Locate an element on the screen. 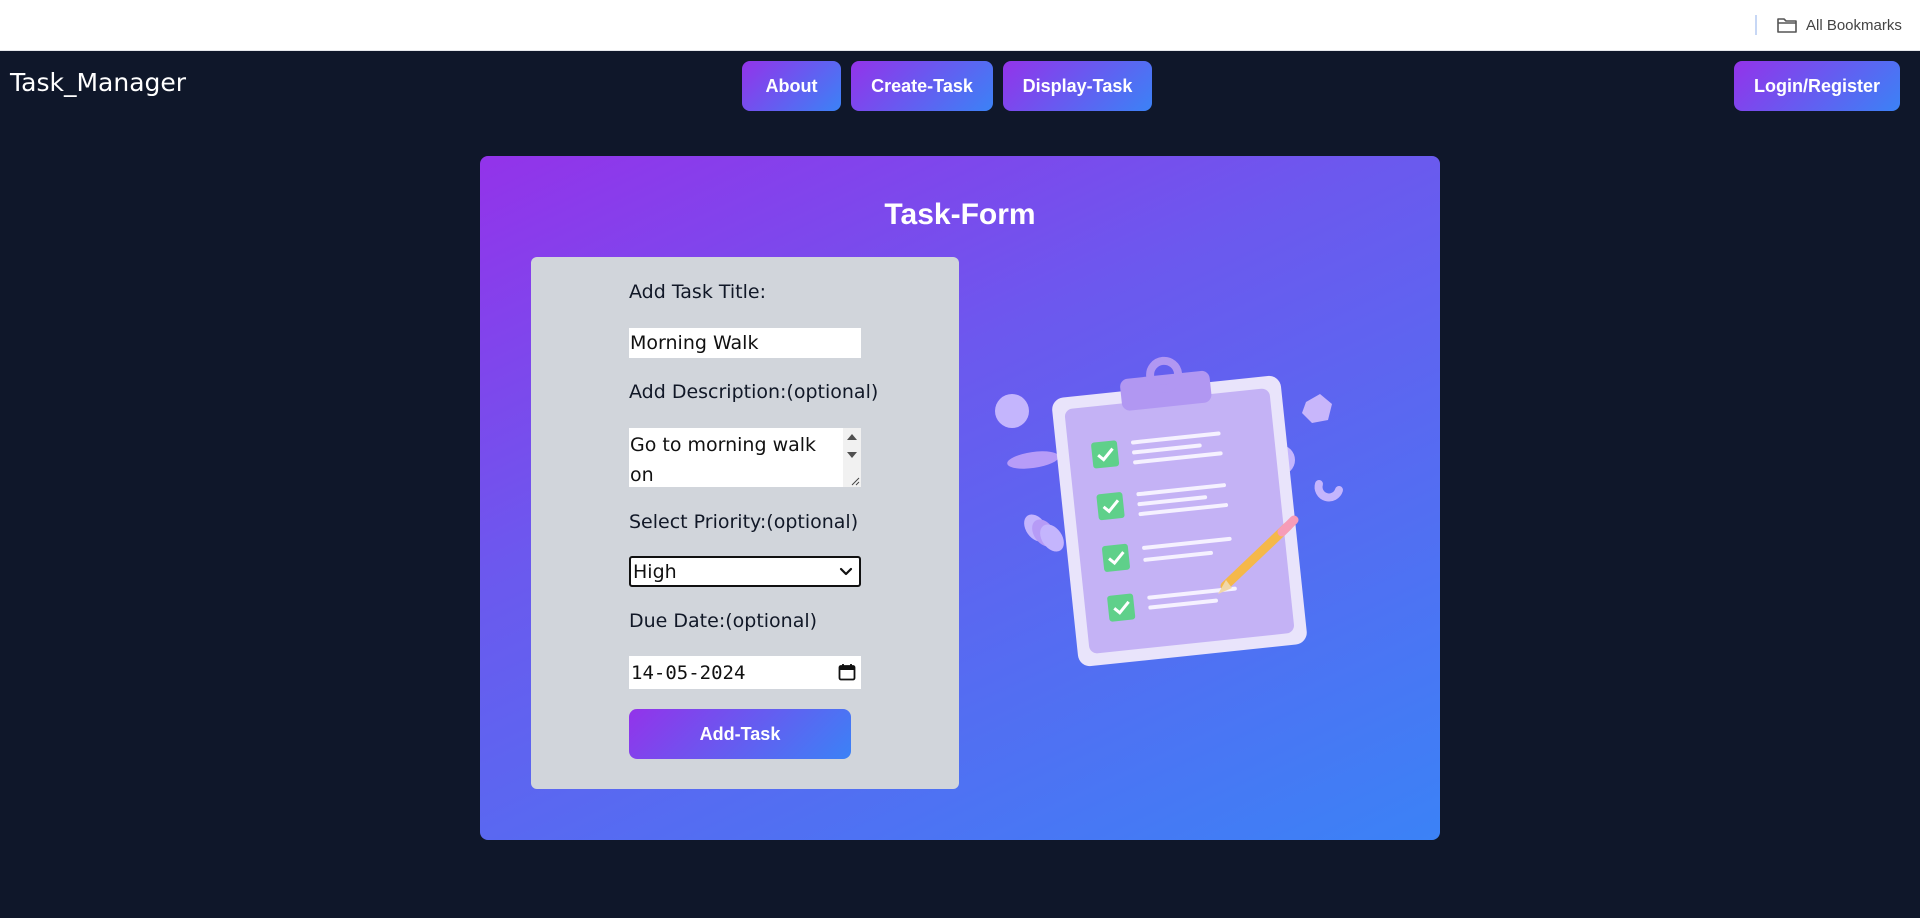 The width and height of the screenshot is (1920, 918). calendar-icon is located at coordinates (847, 672).